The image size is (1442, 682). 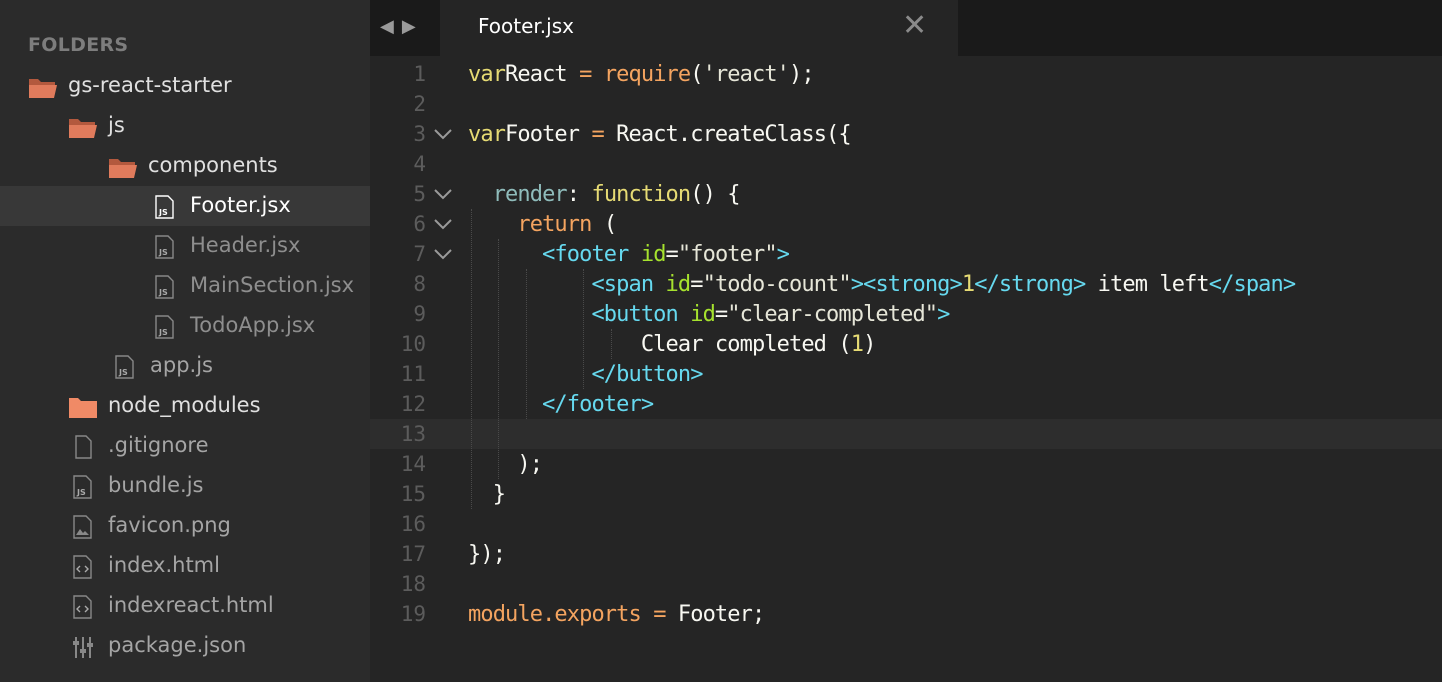 I want to click on code-line: 15 }, so click(x=906, y=494).